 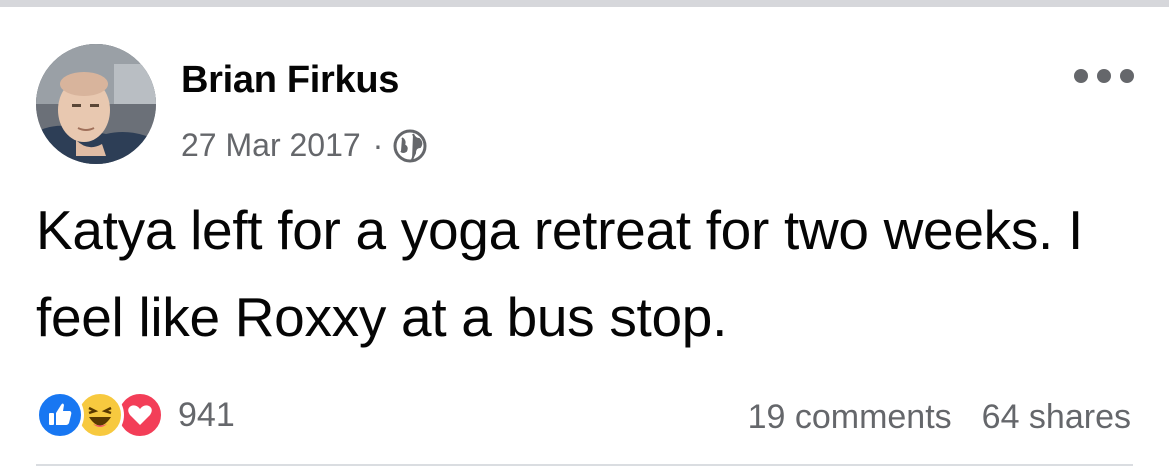 I want to click on divider, so click(x=584, y=465).